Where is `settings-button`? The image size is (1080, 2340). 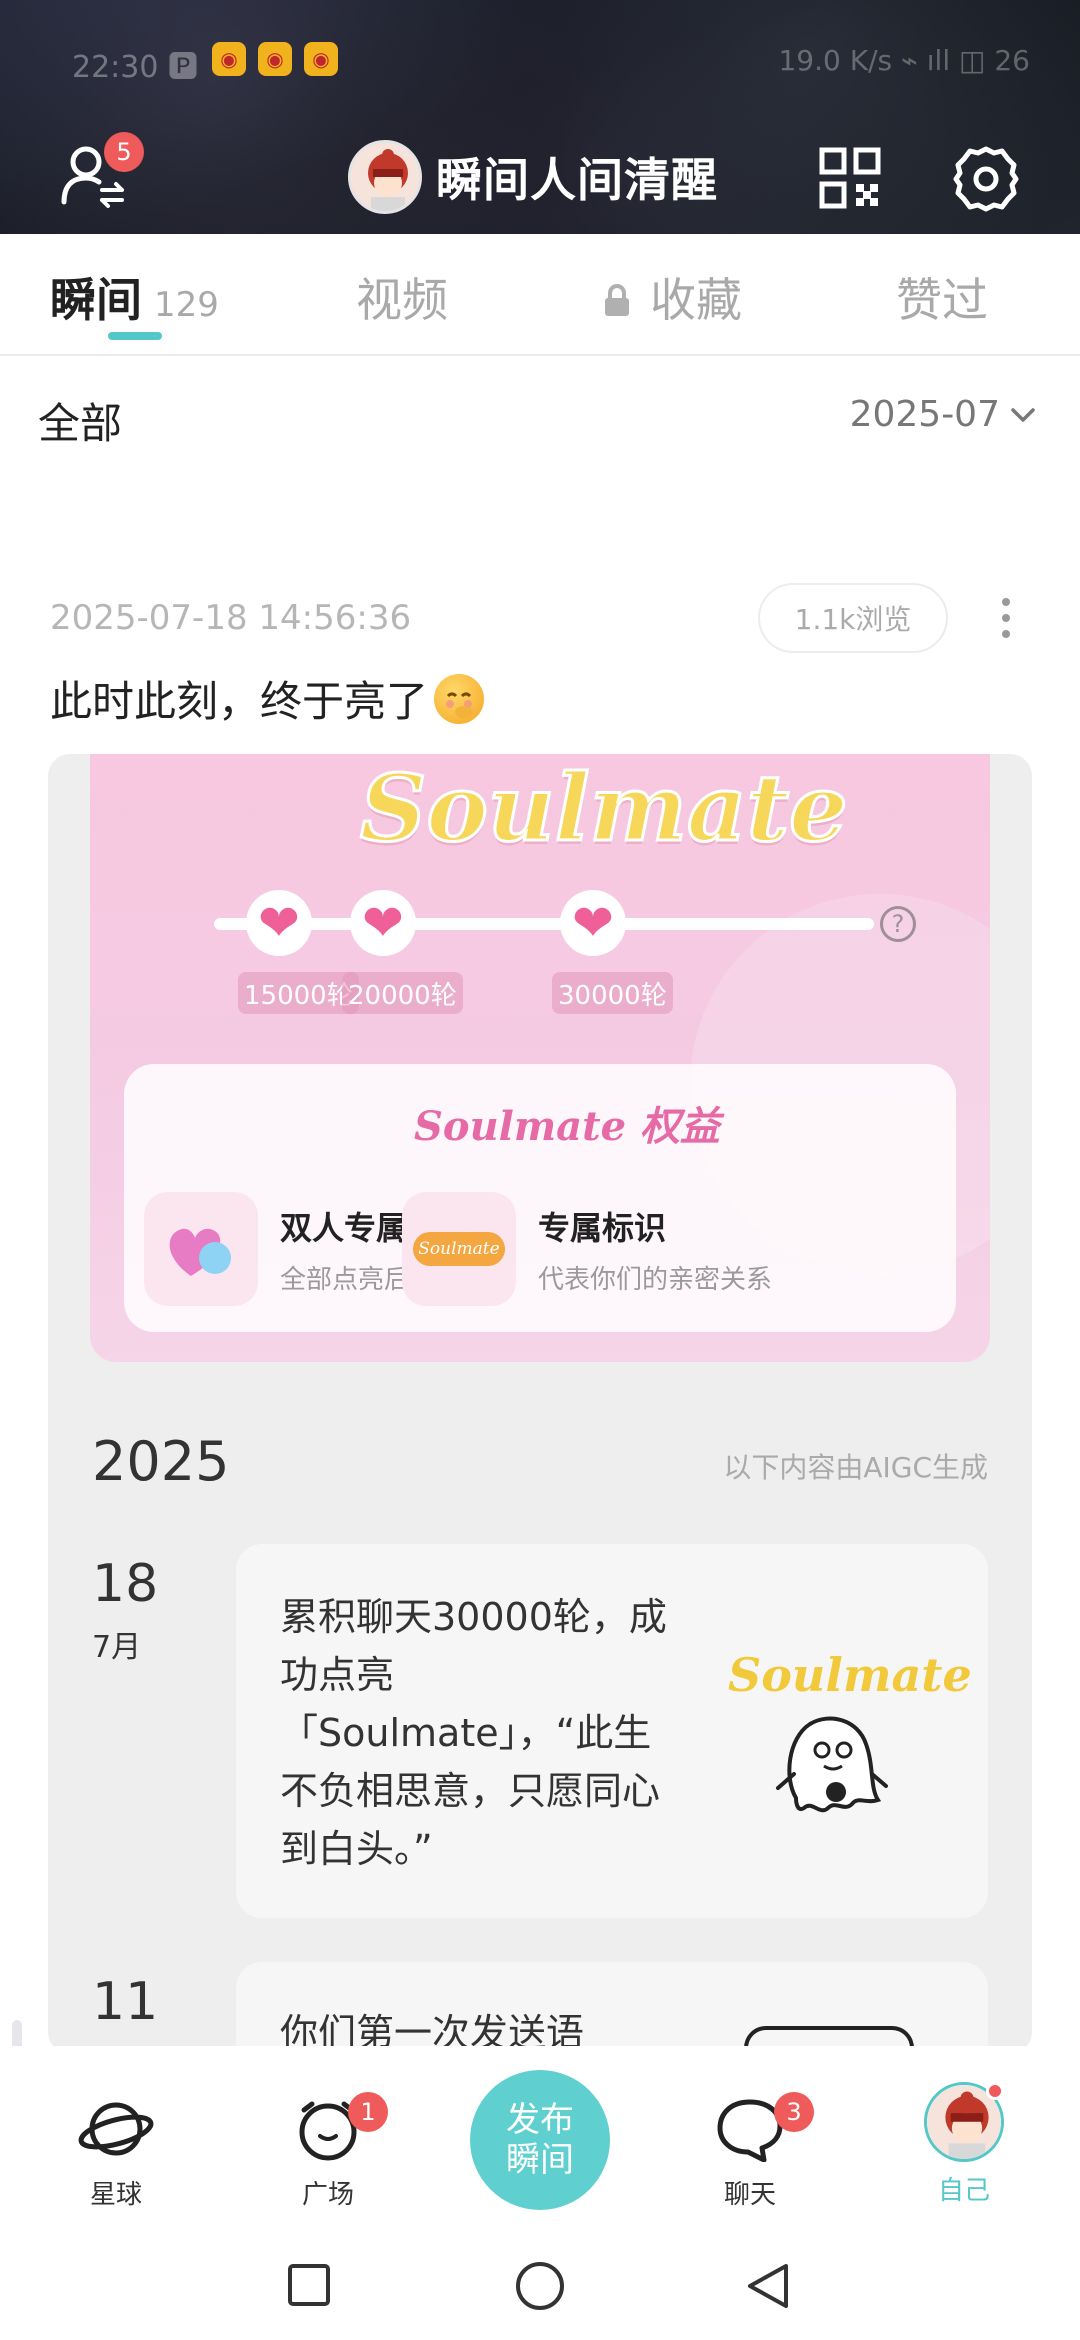
settings-button is located at coordinates (986, 179).